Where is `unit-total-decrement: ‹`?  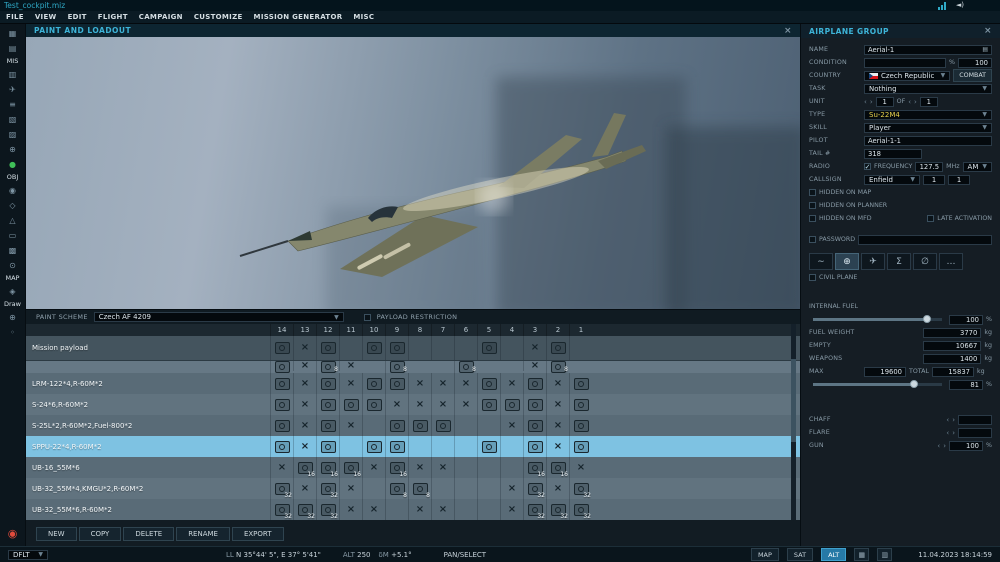 unit-total-decrement: ‹ is located at coordinates (909, 102).